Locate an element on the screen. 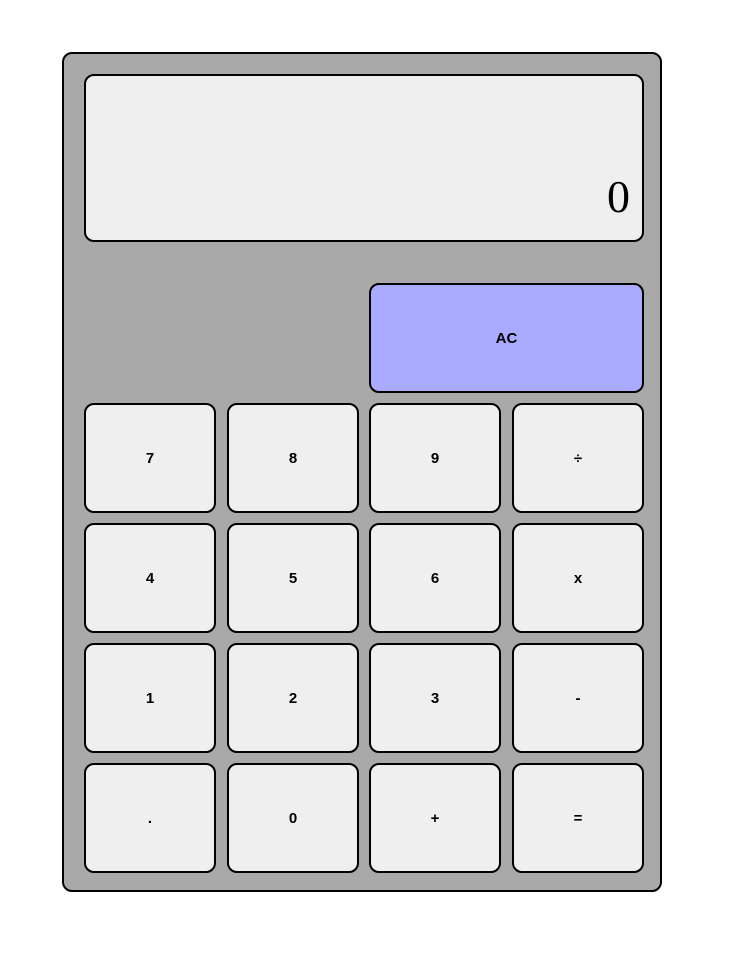 The image size is (742, 962). digit-2-label: 2 is located at coordinates (293, 698).